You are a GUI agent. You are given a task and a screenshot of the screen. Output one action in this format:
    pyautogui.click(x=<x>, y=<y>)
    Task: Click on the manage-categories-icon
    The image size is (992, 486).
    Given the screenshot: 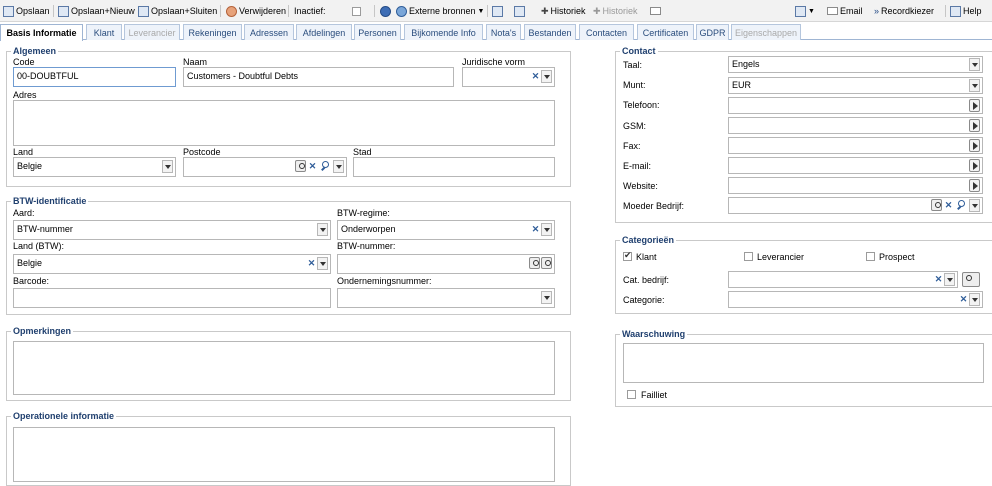 What is the action you would take?
    pyautogui.click(x=971, y=279)
    